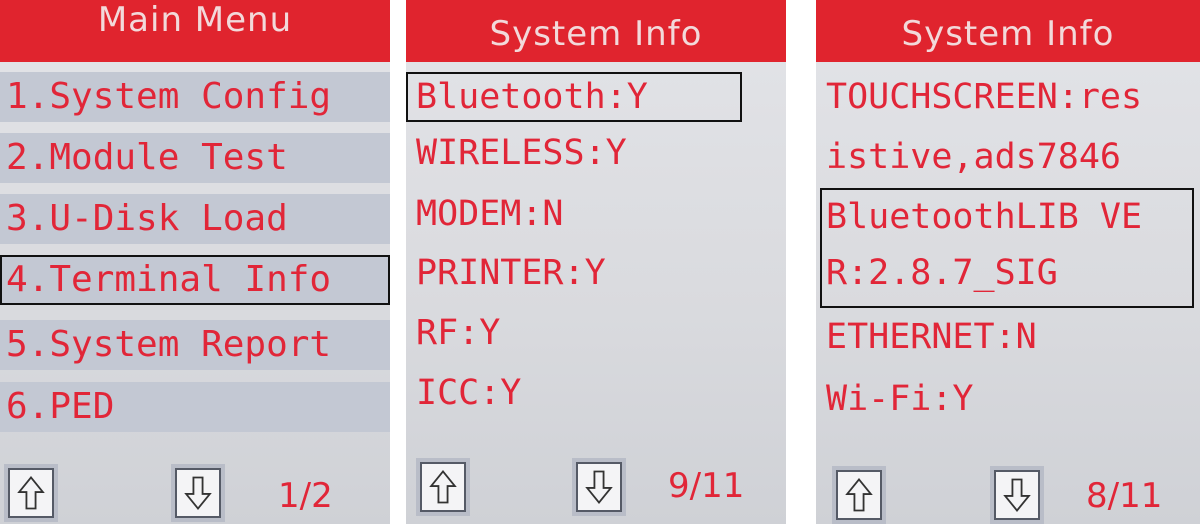  I want to click on menu-item-ped: 6.PED, so click(195, 407).